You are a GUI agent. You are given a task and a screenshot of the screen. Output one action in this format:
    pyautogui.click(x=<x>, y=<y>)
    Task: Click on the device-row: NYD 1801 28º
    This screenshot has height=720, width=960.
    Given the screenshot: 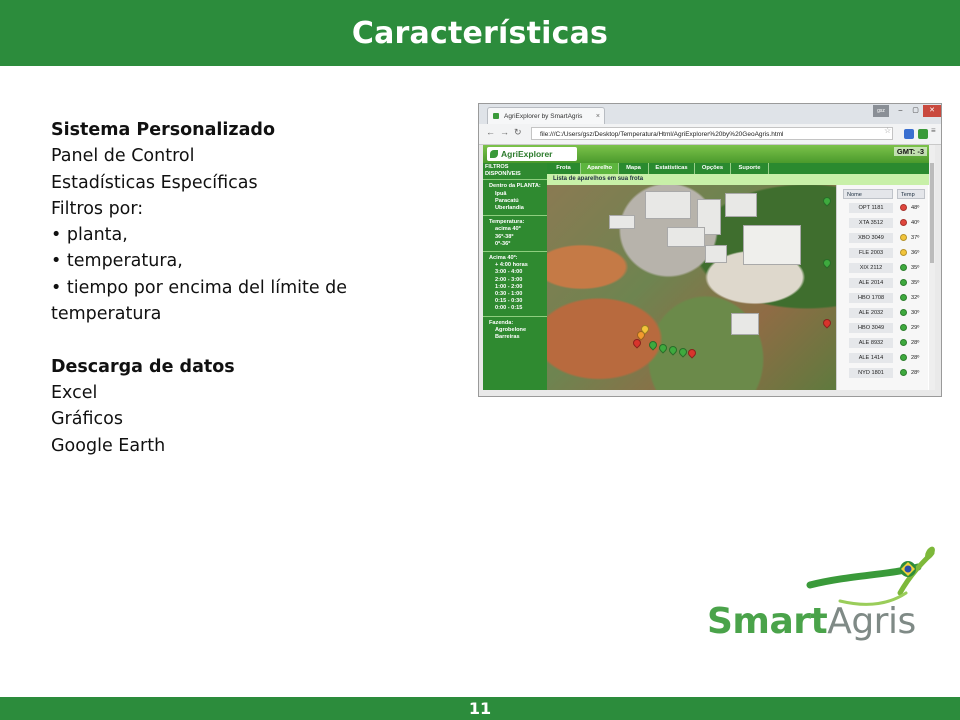 What is the action you would take?
    pyautogui.click(x=882, y=373)
    